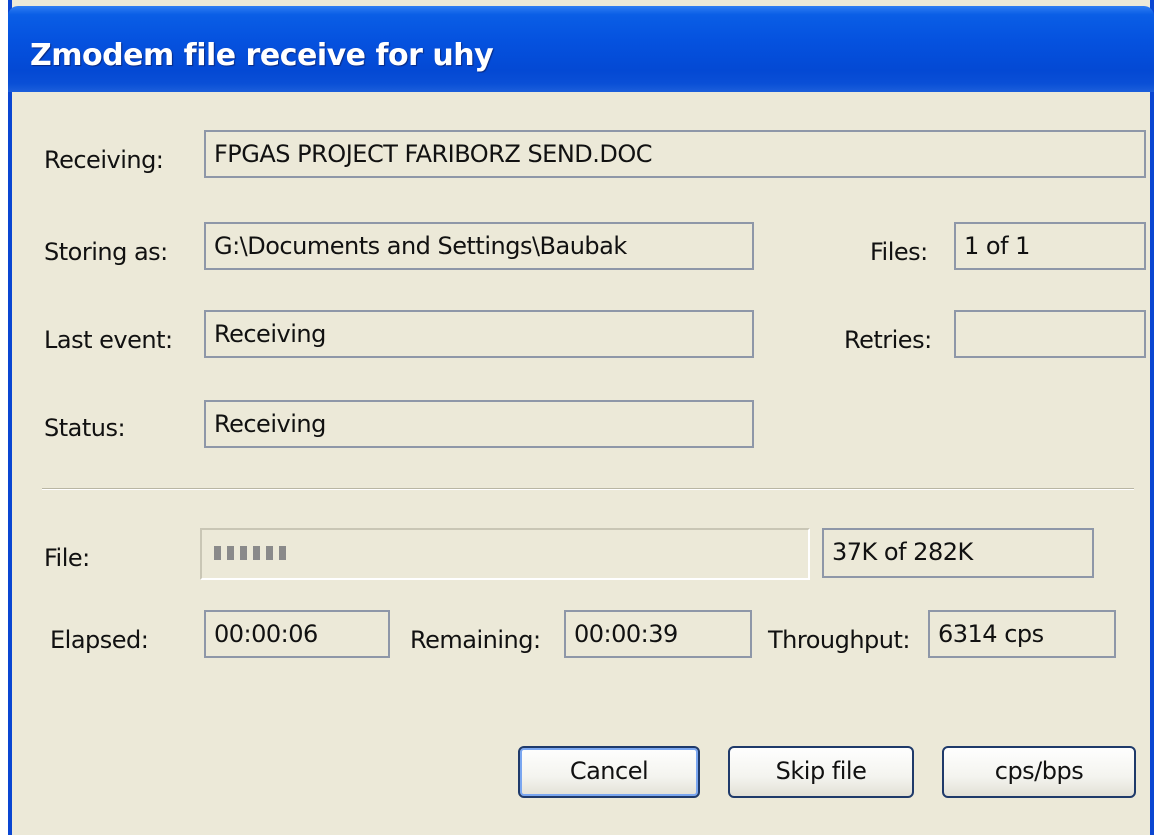  Describe the element at coordinates (479, 424) in the screenshot. I see `status-field: Receiving` at that location.